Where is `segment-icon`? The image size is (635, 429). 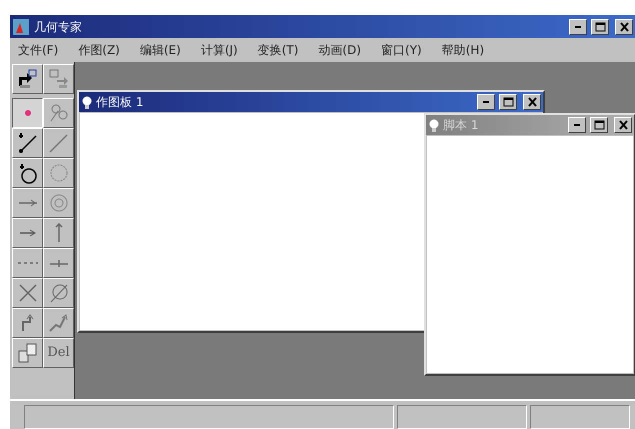
segment-icon is located at coordinates (27, 143).